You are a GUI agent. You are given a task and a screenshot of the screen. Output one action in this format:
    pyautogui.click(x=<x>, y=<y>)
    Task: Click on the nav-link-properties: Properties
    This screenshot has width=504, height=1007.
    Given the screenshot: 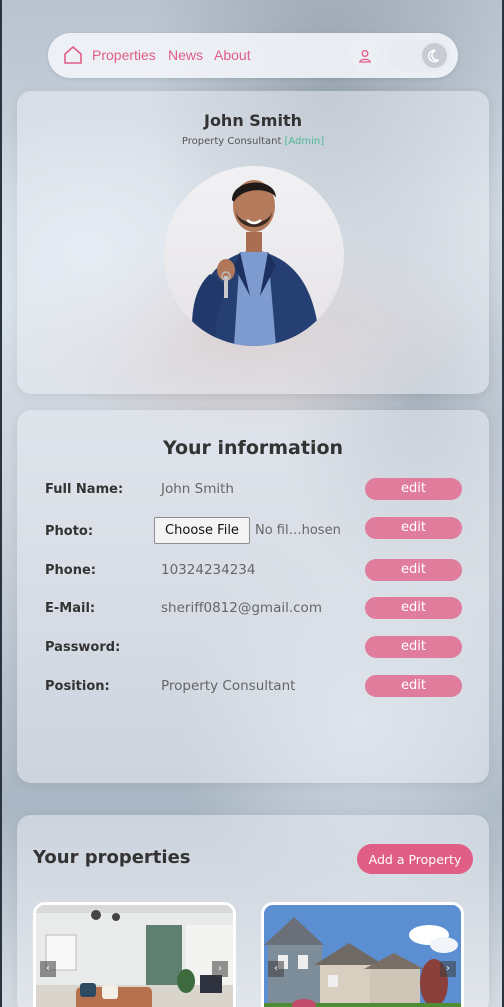 What is the action you would take?
    pyautogui.click(x=124, y=55)
    